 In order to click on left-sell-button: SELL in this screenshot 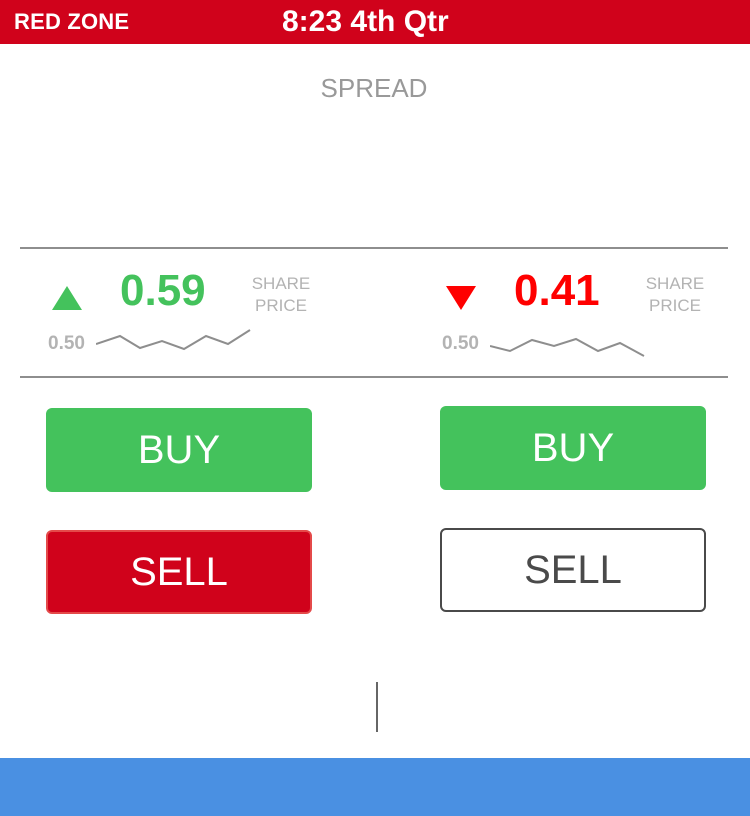, I will do `click(179, 572)`.